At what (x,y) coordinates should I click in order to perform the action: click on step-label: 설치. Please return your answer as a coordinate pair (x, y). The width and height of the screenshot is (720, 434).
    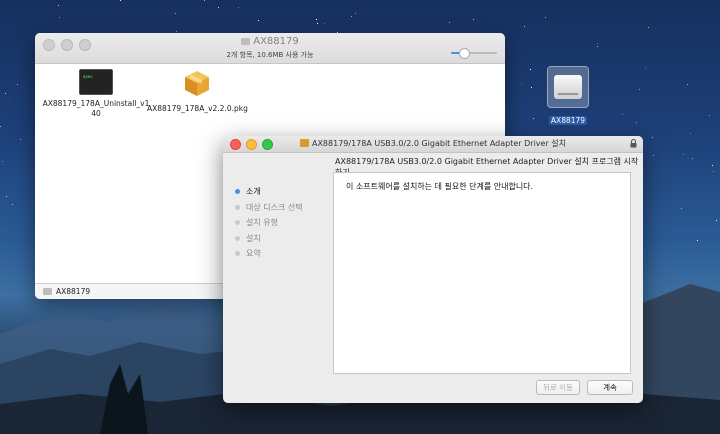
    Looking at the image, I should click on (253, 238).